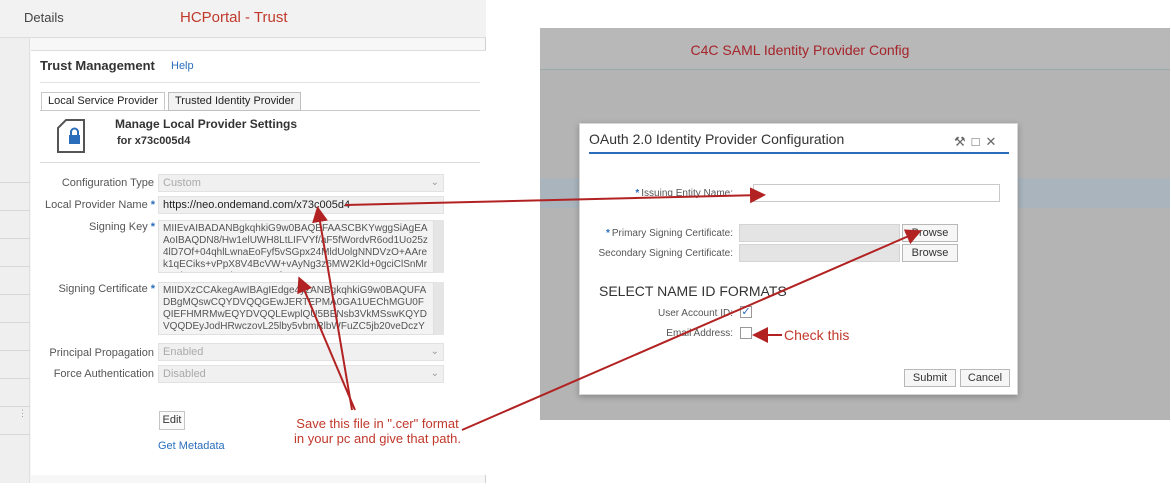 The image size is (1171, 489). I want to click on arrow-annotation-to-name, so click(332, 308).